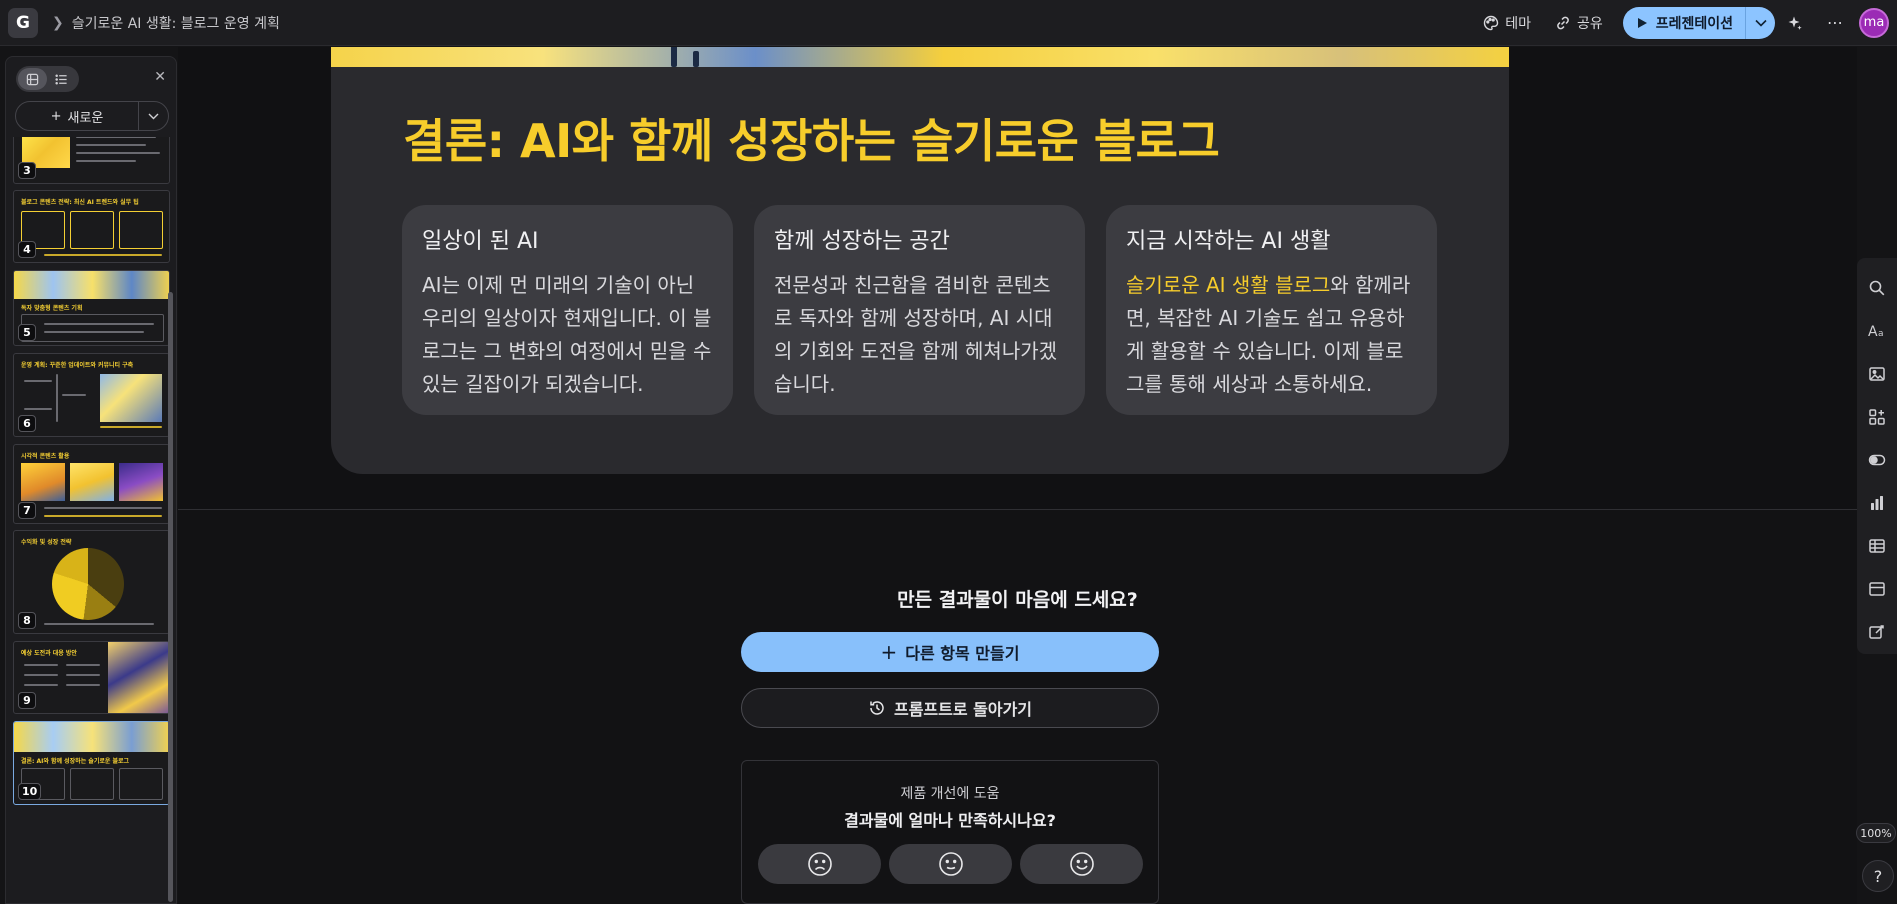  I want to click on slide-thumbnail-7: 시각적 콘텐츠 활용 7, so click(91, 484).